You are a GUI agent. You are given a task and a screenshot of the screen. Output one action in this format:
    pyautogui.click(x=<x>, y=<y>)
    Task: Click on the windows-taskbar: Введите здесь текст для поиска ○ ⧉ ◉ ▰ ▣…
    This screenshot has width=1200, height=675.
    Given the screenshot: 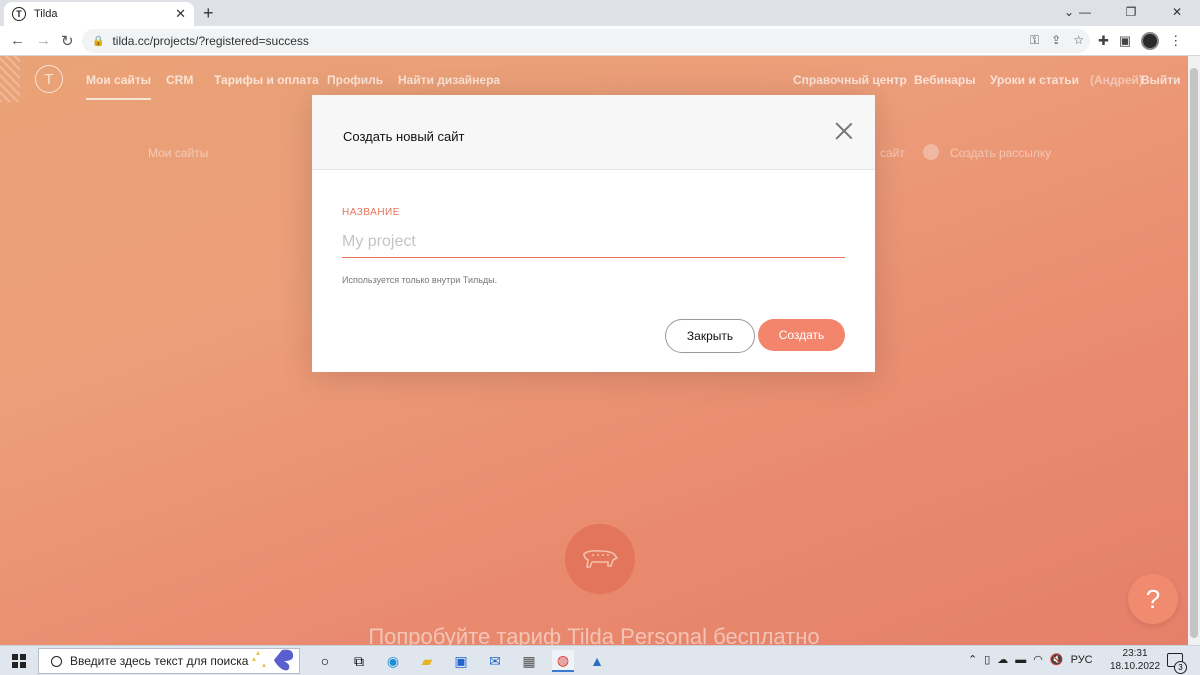 What is the action you would take?
    pyautogui.click(x=600, y=660)
    